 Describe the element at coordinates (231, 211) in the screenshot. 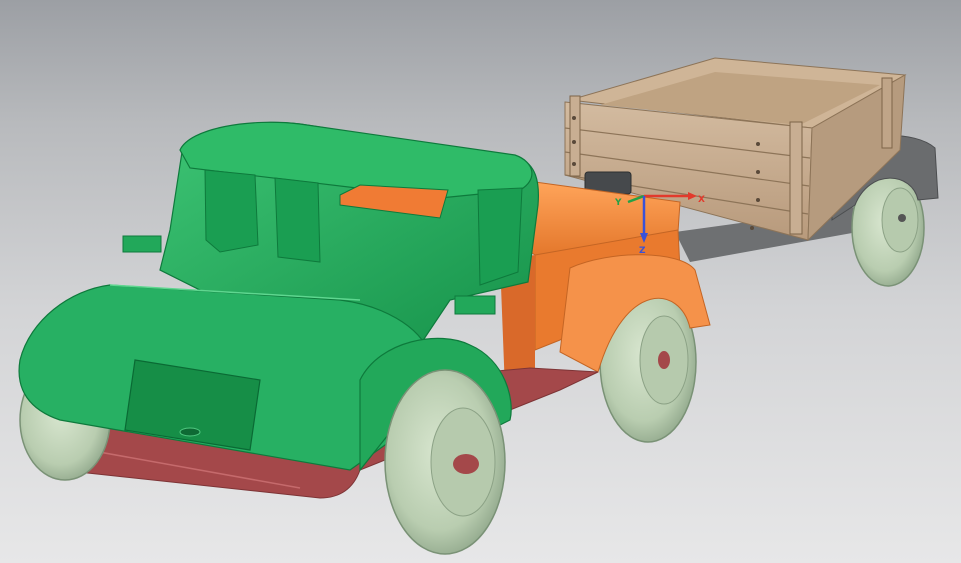

I see `cab-side-window` at that location.